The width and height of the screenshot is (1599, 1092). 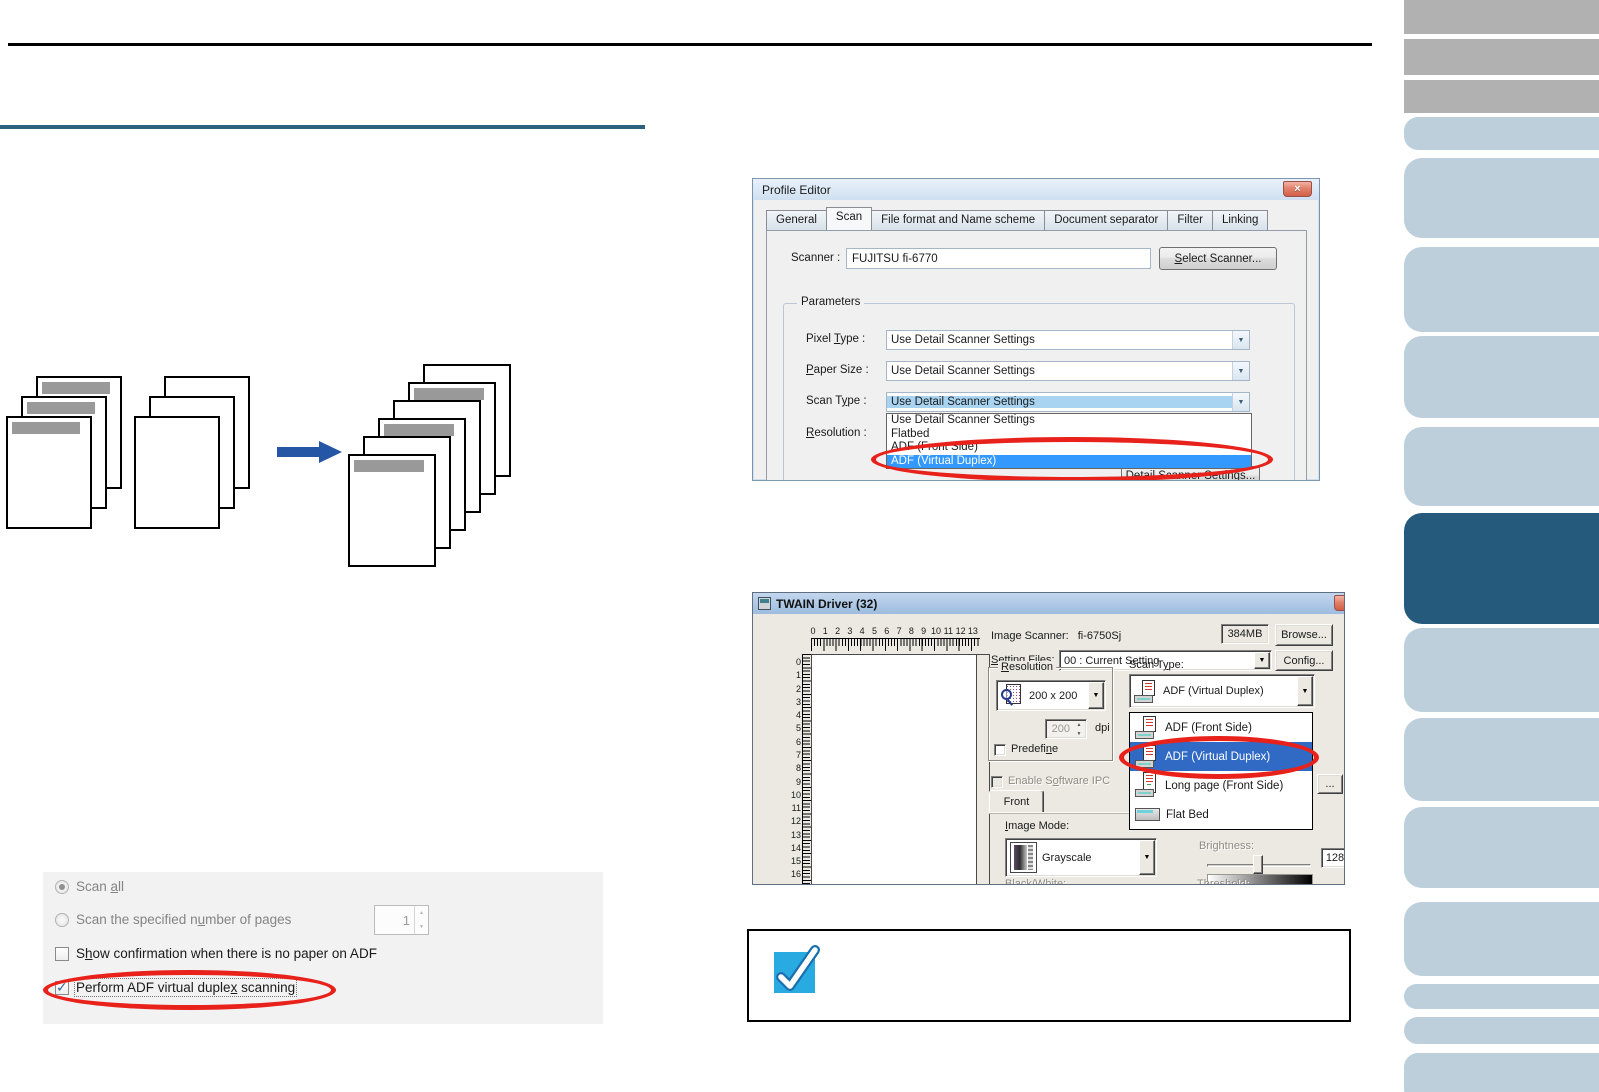 What do you see at coordinates (62, 920) in the screenshot?
I see `scan-pages-radio` at bounding box center [62, 920].